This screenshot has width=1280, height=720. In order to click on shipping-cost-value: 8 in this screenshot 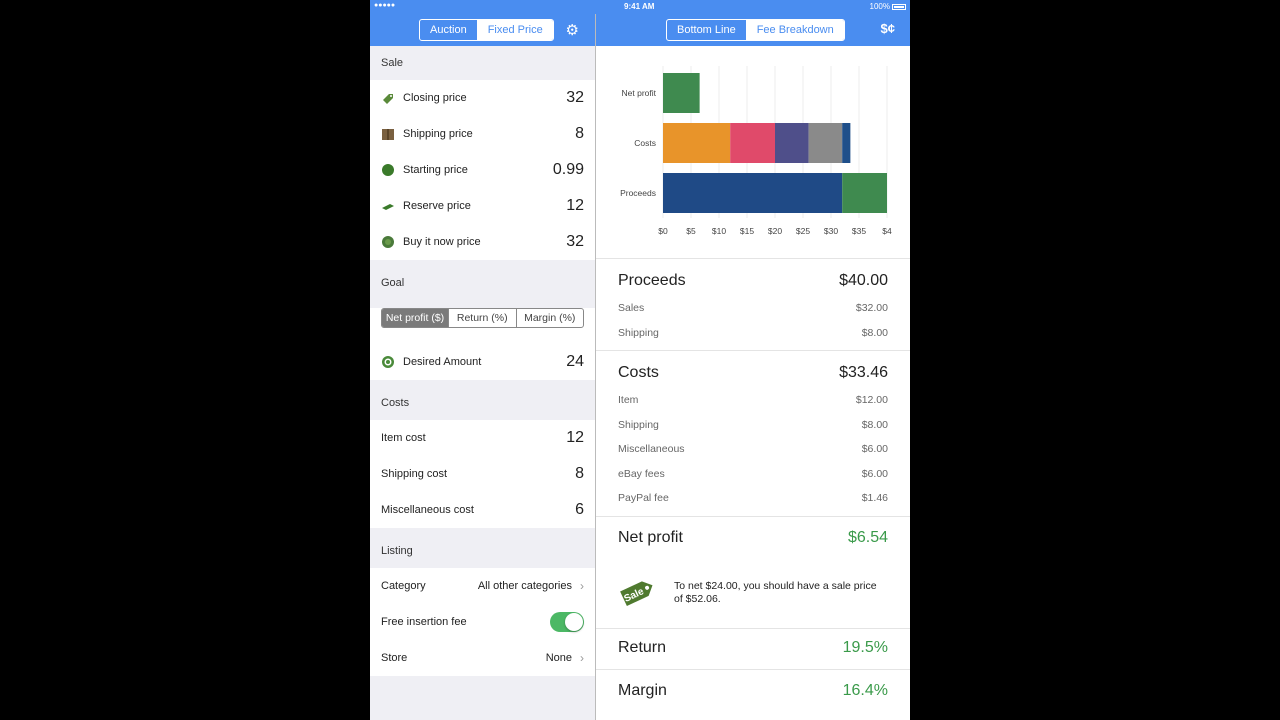, I will do `click(579, 474)`.